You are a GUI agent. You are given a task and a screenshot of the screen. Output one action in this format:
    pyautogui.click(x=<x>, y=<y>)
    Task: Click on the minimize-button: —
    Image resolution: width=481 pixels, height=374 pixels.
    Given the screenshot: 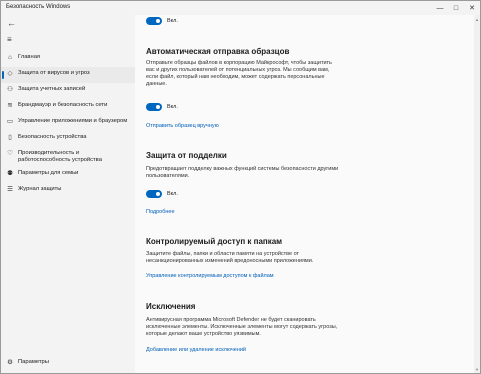 What is the action you would take?
    pyautogui.click(x=440, y=8)
    